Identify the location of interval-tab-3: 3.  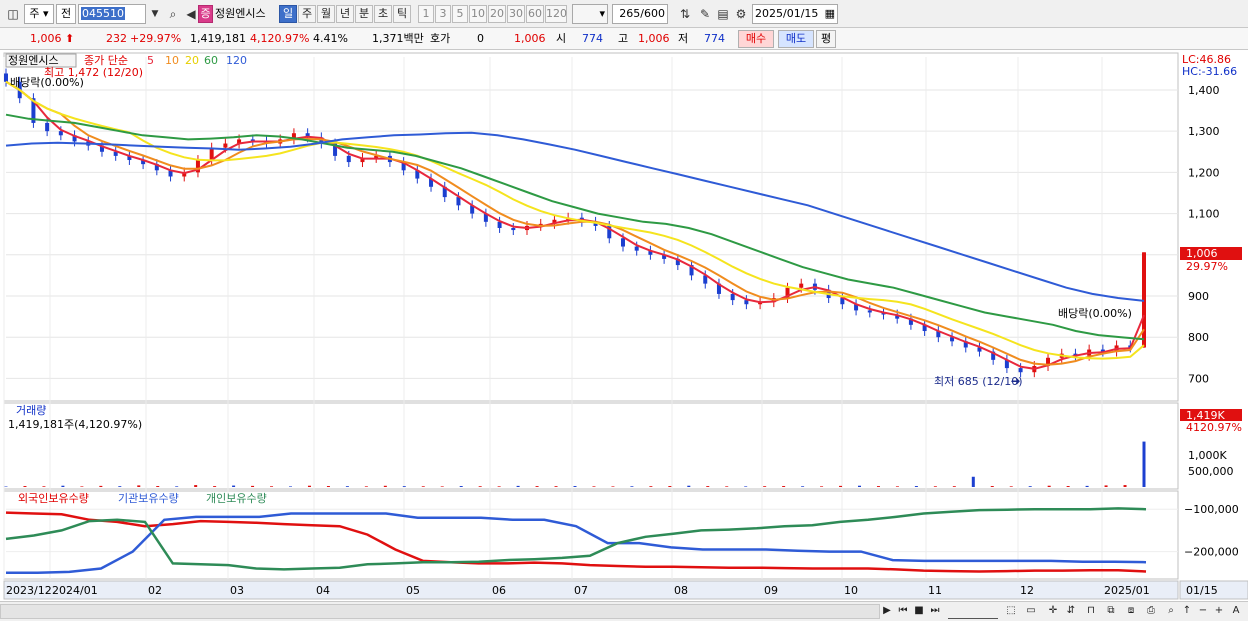
(443, 14).